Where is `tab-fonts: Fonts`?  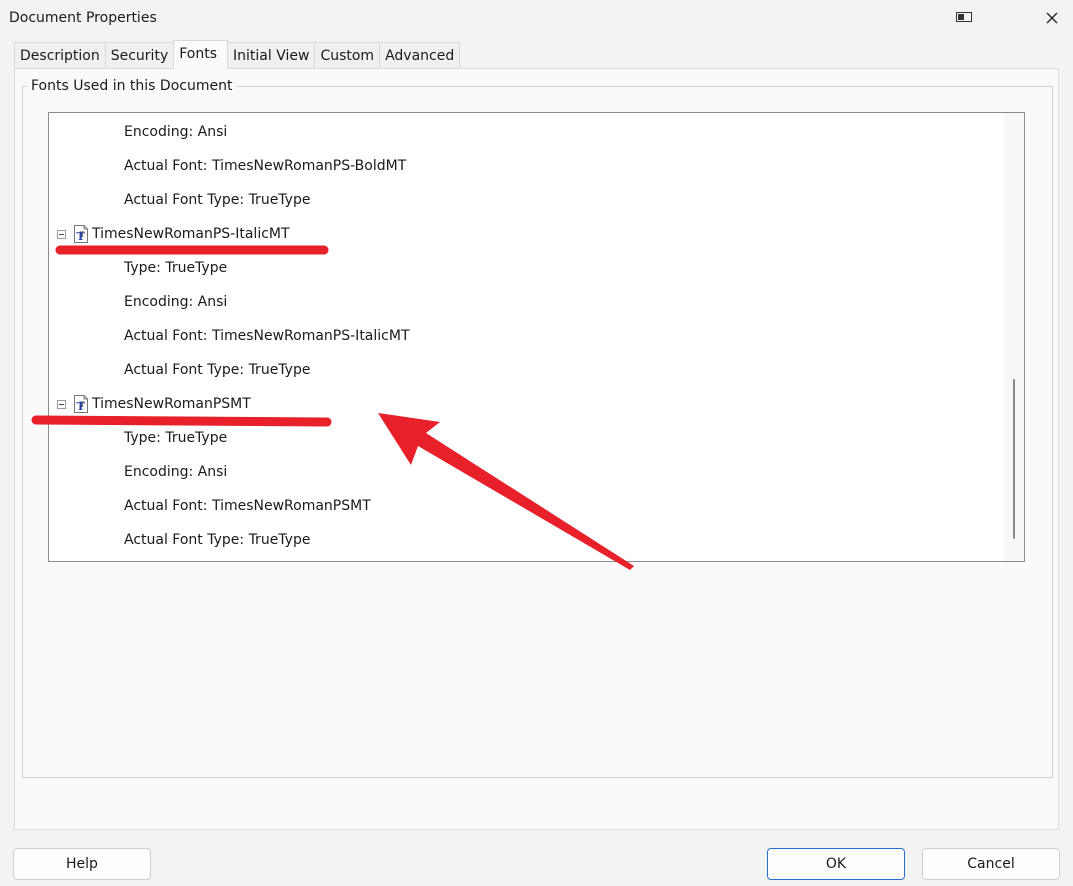 tab-fonts: Fonts is located at coordinates (201, 54).